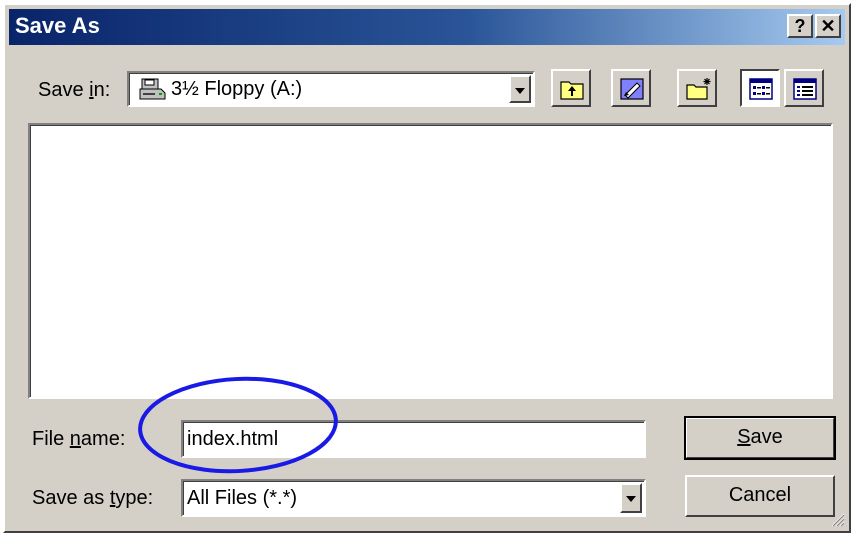 This screenshot has height=535, width=853. What do you see at coordinates (828, 26) in the screenshot?
I see `close-button: ✕` at bounding box center [828, 26].